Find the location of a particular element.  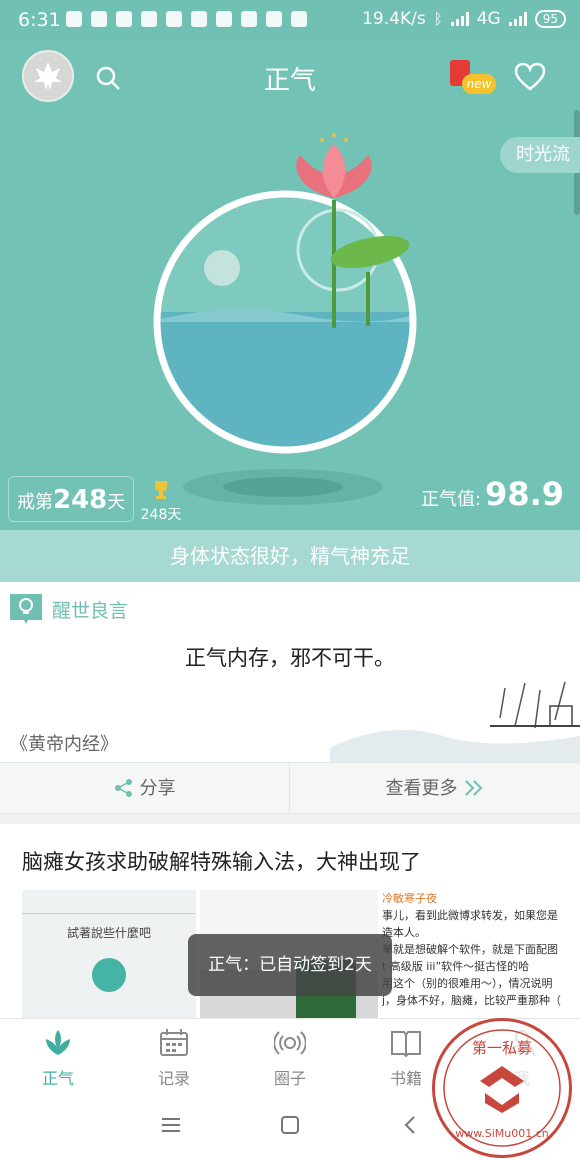

days-counter: 戒第248天 is located at coordinates (71, 499).